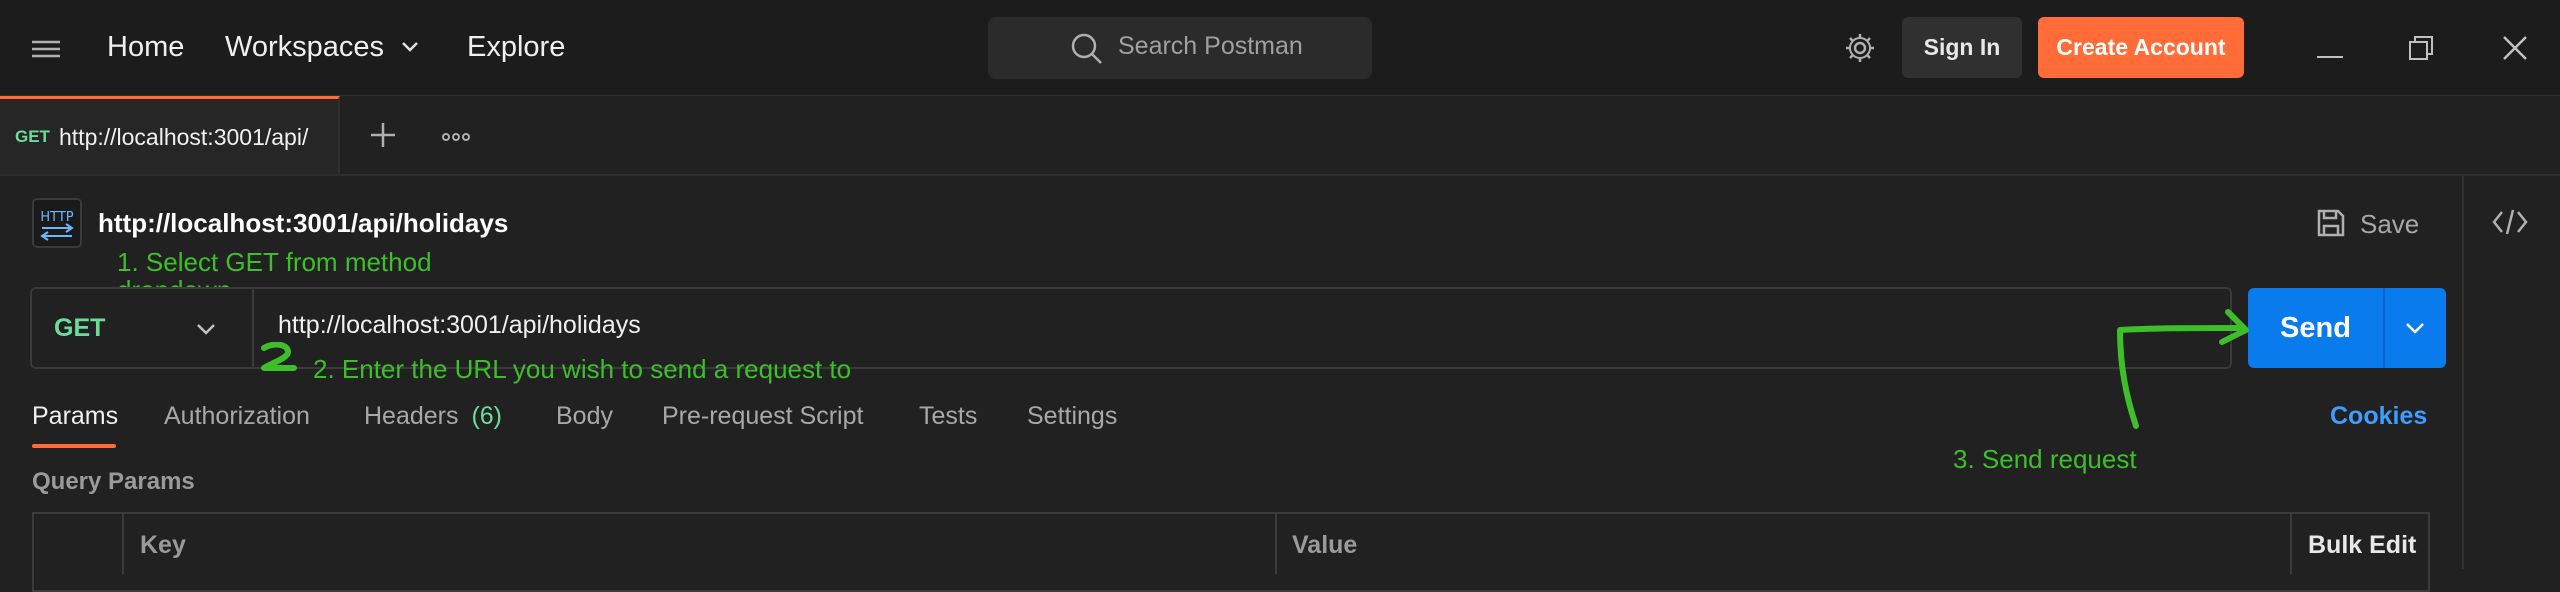 The height and width of the screenshot is (592, 2560). What do you see at coordinates (2141, 47) in the screenshot?
I see `create-account-button: Create Account` at bounding box center [2141, 47].